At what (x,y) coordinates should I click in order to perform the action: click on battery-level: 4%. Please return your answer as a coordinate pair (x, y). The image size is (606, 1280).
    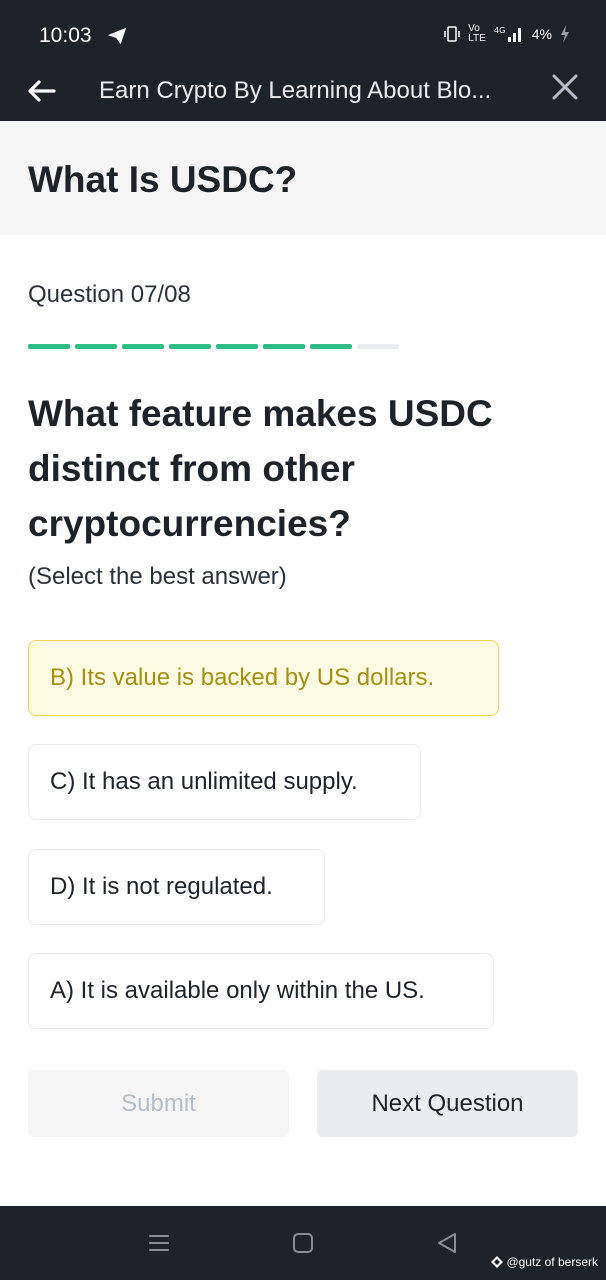
    Looking at the image, I should click on (541, 34).